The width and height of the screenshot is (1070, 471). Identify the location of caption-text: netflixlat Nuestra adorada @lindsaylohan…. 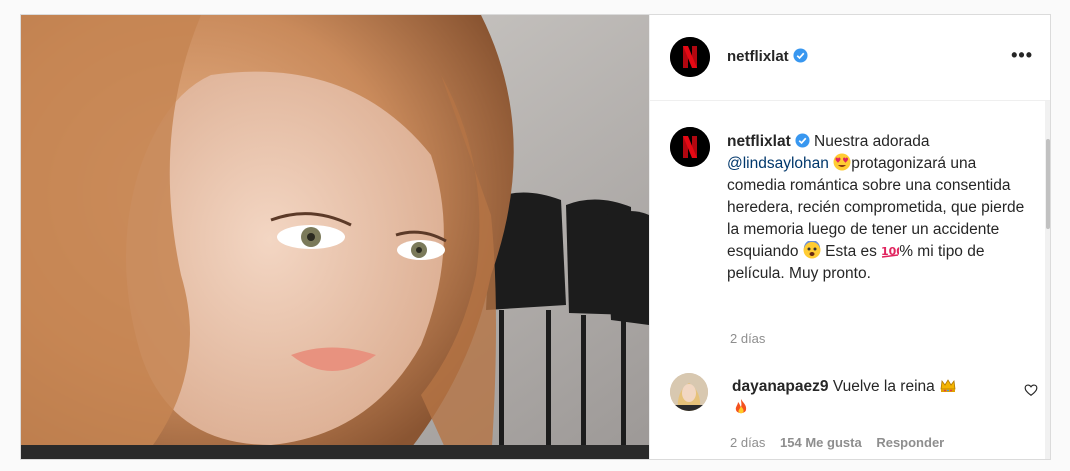
(877, 208).